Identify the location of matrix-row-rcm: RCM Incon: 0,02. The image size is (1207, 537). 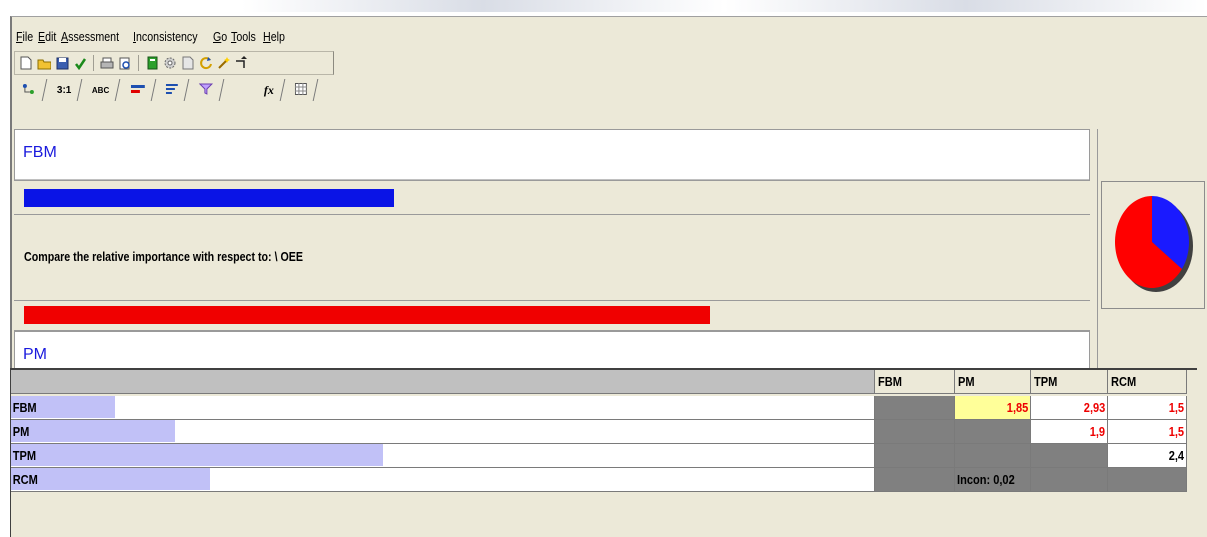
(599, 480).